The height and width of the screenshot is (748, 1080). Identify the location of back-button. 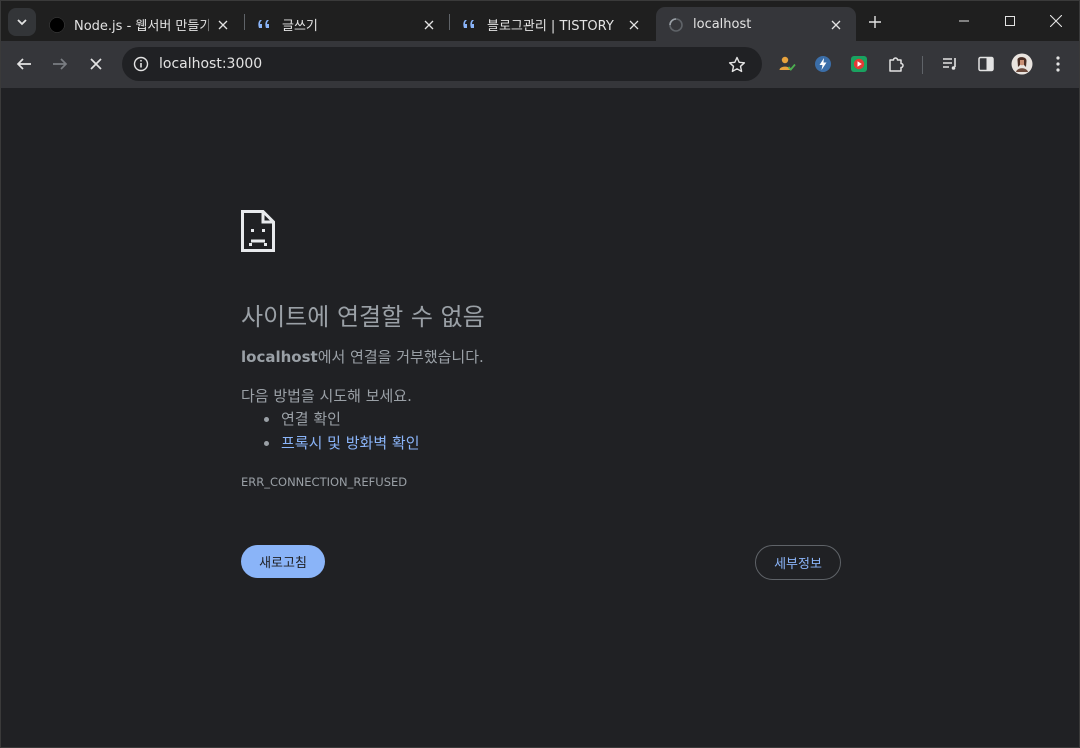
(24, 64).